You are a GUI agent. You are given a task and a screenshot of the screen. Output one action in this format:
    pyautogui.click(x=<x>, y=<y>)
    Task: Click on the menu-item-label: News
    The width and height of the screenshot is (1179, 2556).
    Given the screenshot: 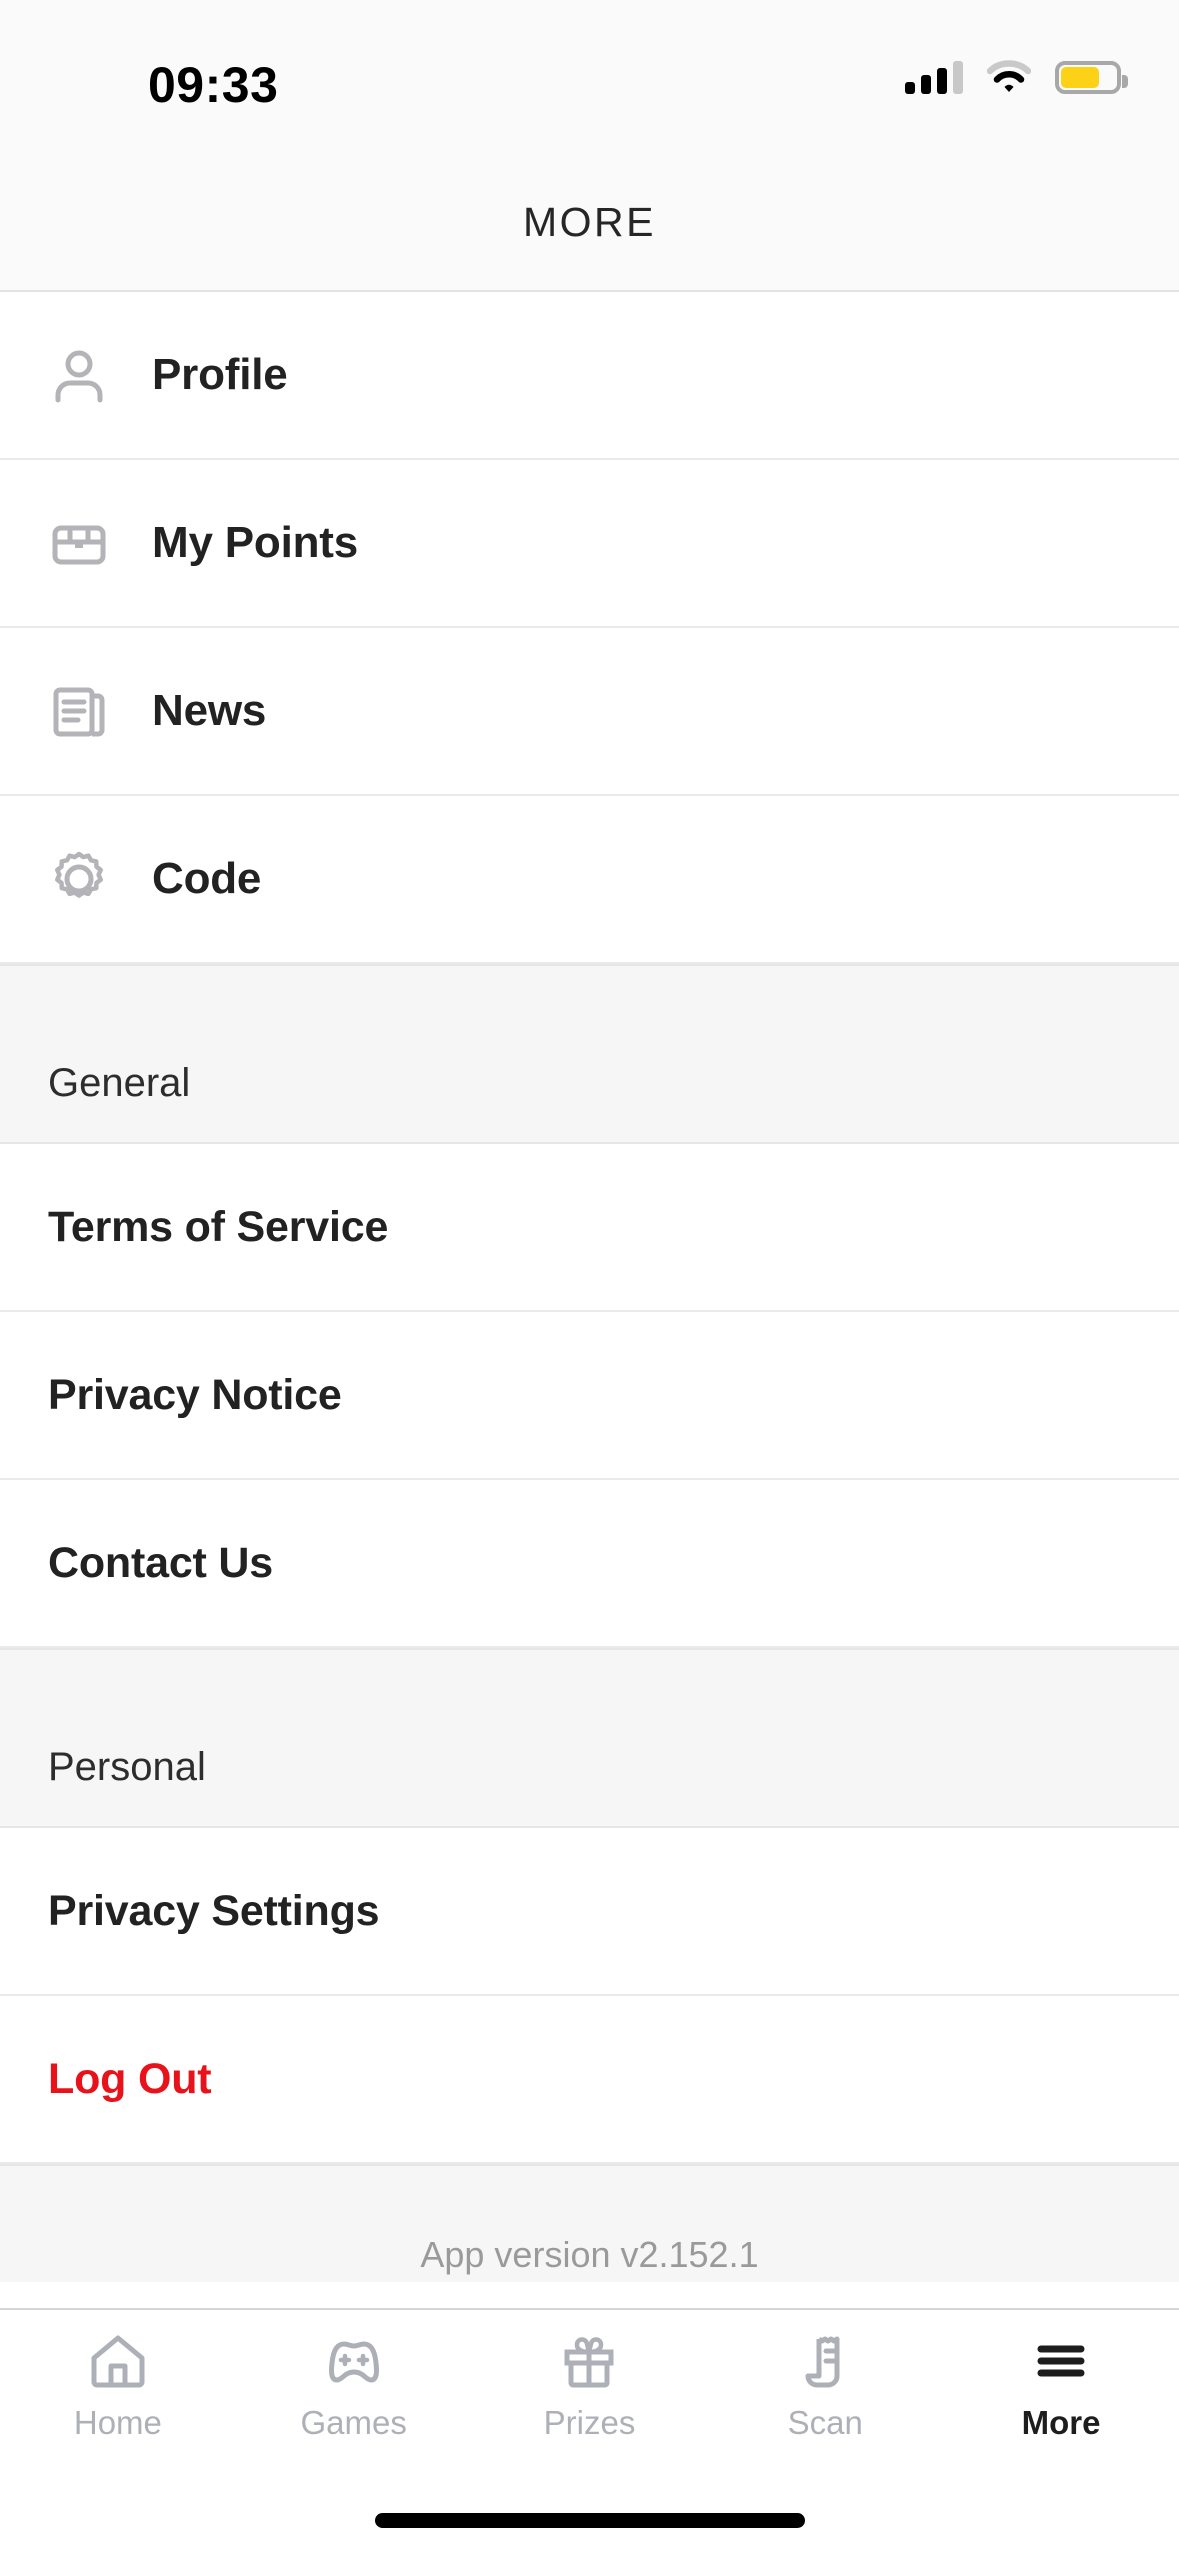 What is the action you would take?
    pyautogui.click(x=209, y=710)
    